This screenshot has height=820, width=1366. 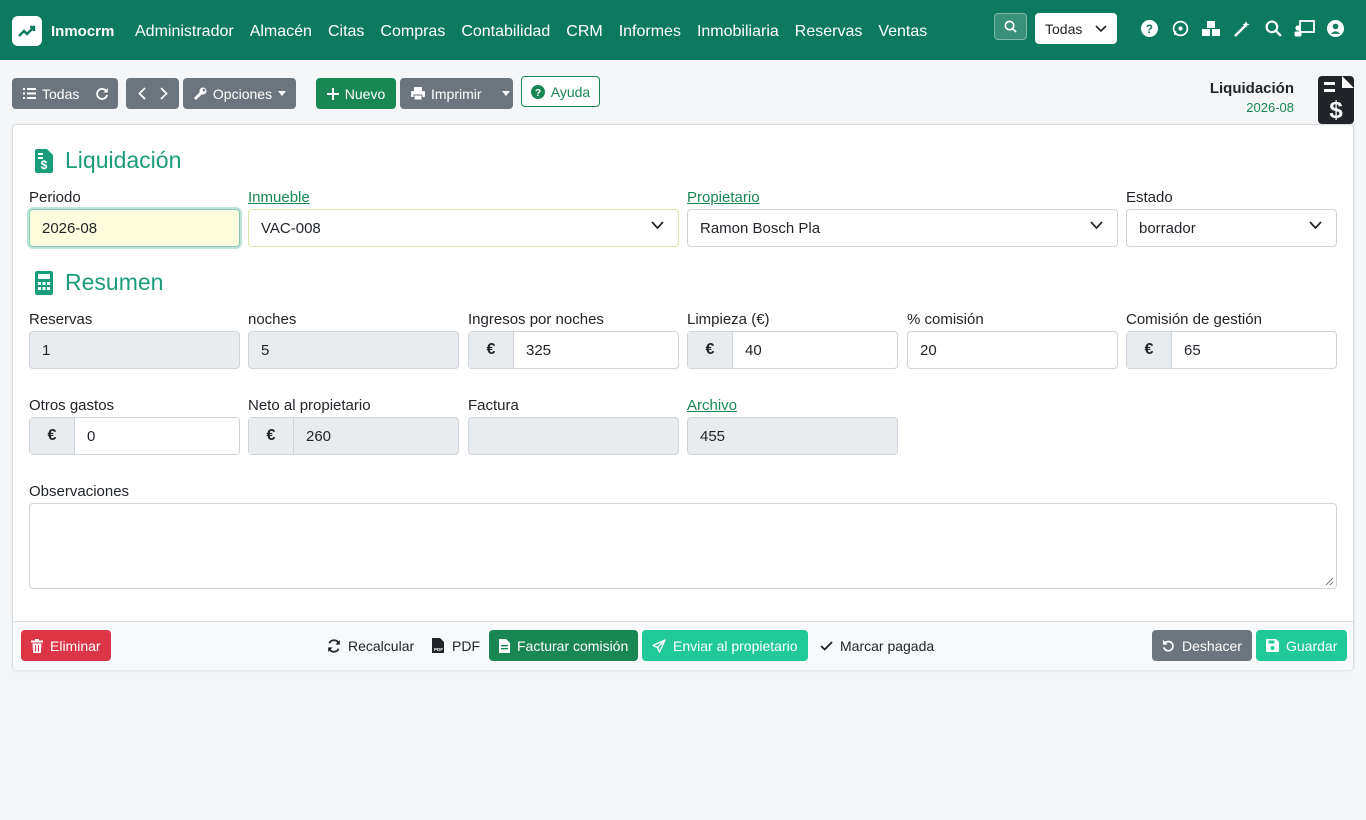 What do you see at coordinates (539, 350) in the screenshot?
I see `ingresos-value: 325` at bounding box center [539, 350].